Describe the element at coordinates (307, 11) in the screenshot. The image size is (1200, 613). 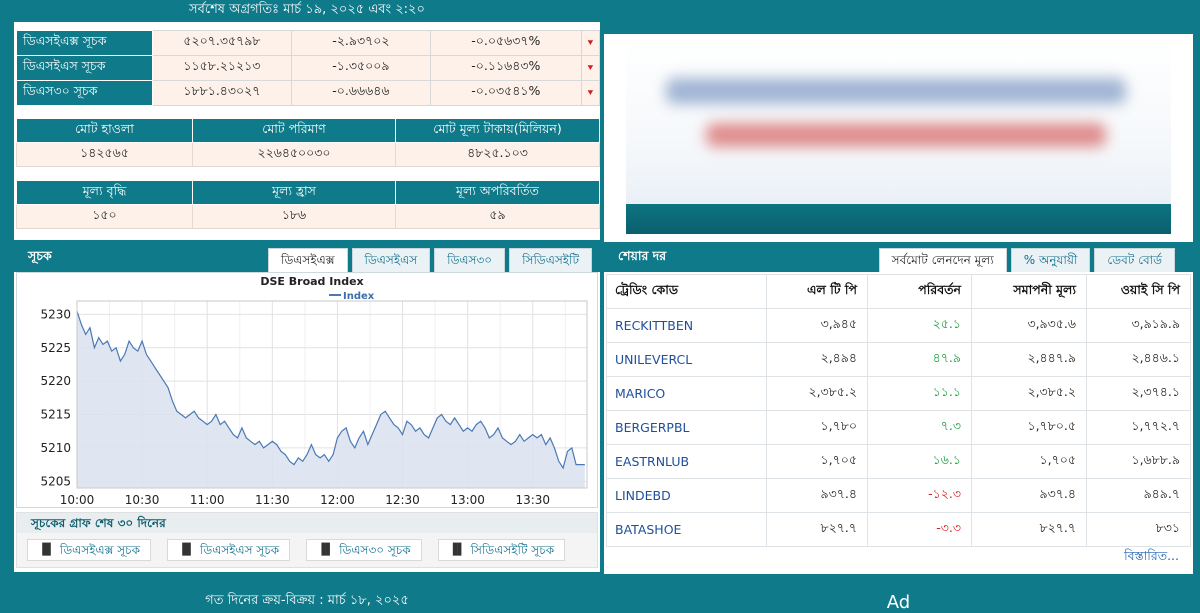
I see `latest-update-banner: সর্বশেষ অগ্রগতিঃ মার্চ ১৯, ২০২৫ এবং ২:২০` at that location.